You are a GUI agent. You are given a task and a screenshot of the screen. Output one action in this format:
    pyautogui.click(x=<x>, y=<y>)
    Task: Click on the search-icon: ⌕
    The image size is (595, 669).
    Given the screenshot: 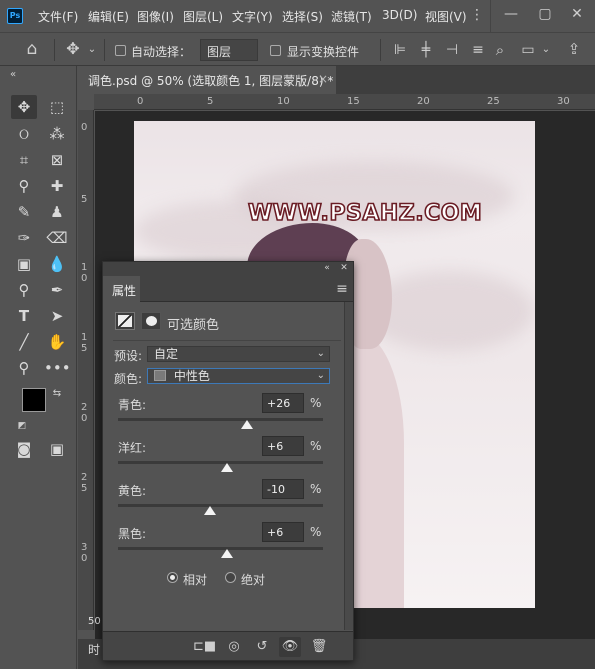 What is the action you would take?
    pyautogui.click(x=500, y=50)
    